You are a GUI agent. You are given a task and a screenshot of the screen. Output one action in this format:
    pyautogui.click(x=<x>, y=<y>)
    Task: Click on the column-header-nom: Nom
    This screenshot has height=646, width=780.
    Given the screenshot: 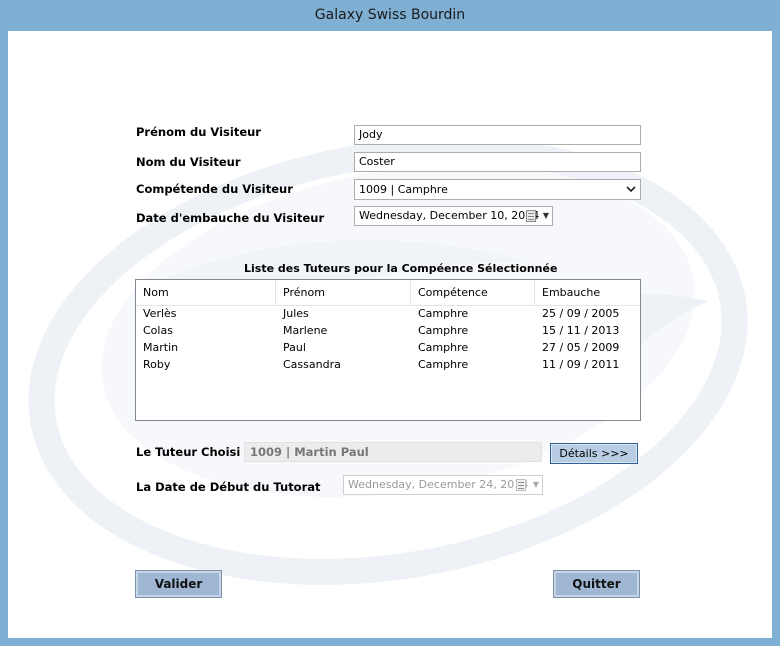 What is the action you would take?
    pyautogui.click(x=206, y=292)
    